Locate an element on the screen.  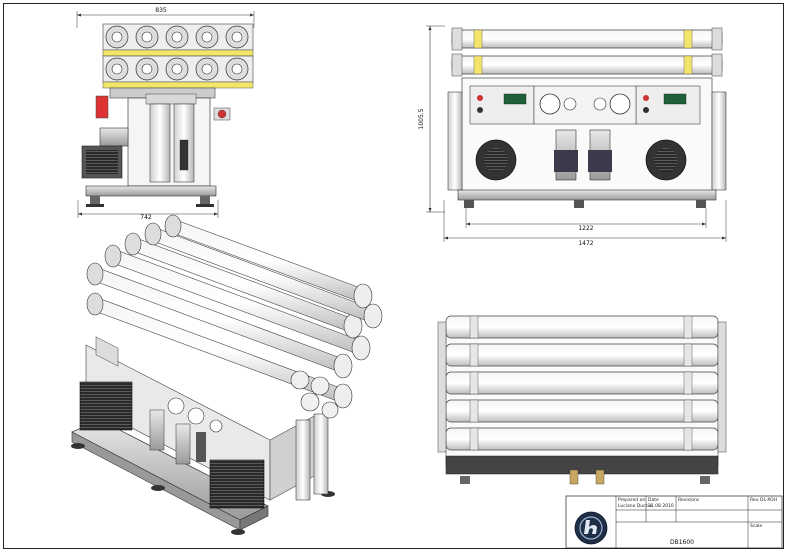
tb-field-2-value: 31.08.2010 is located at coordinates (661, 506).